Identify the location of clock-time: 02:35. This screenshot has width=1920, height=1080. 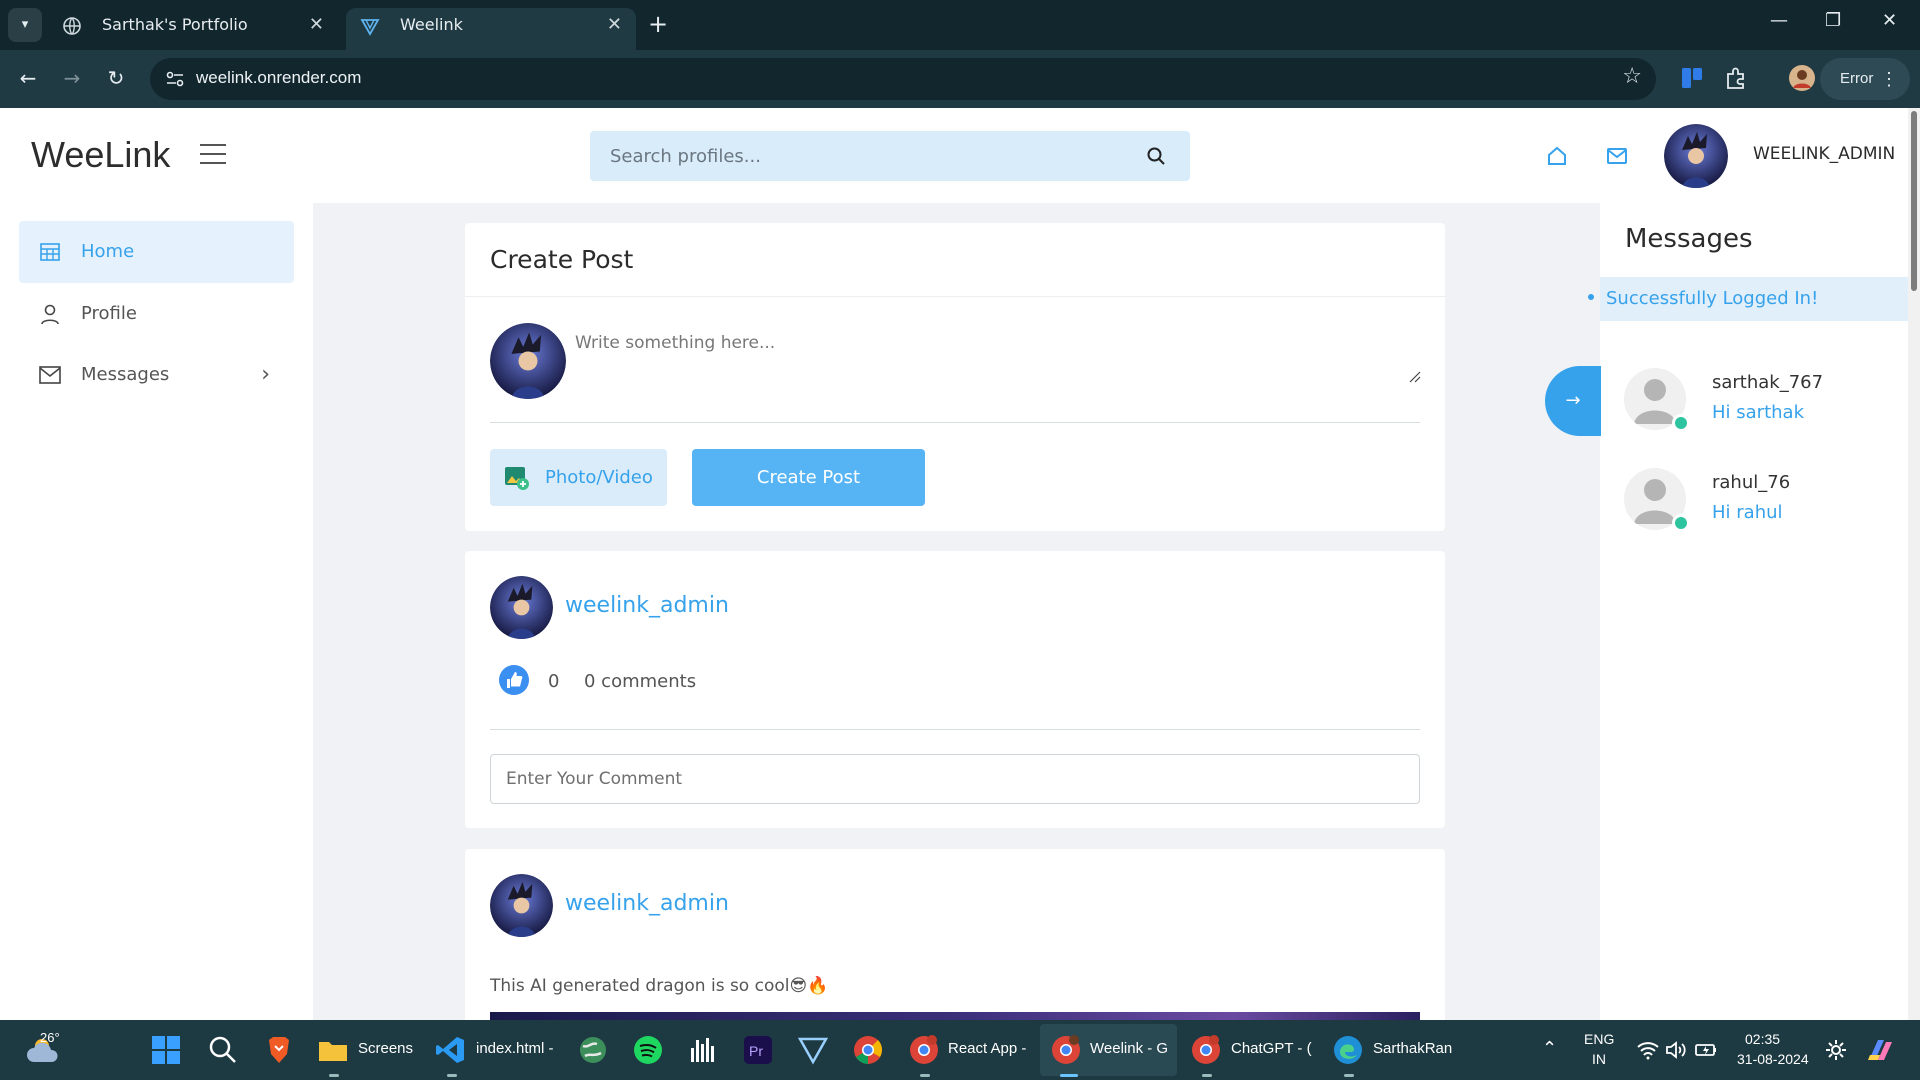
(1762, 1039).